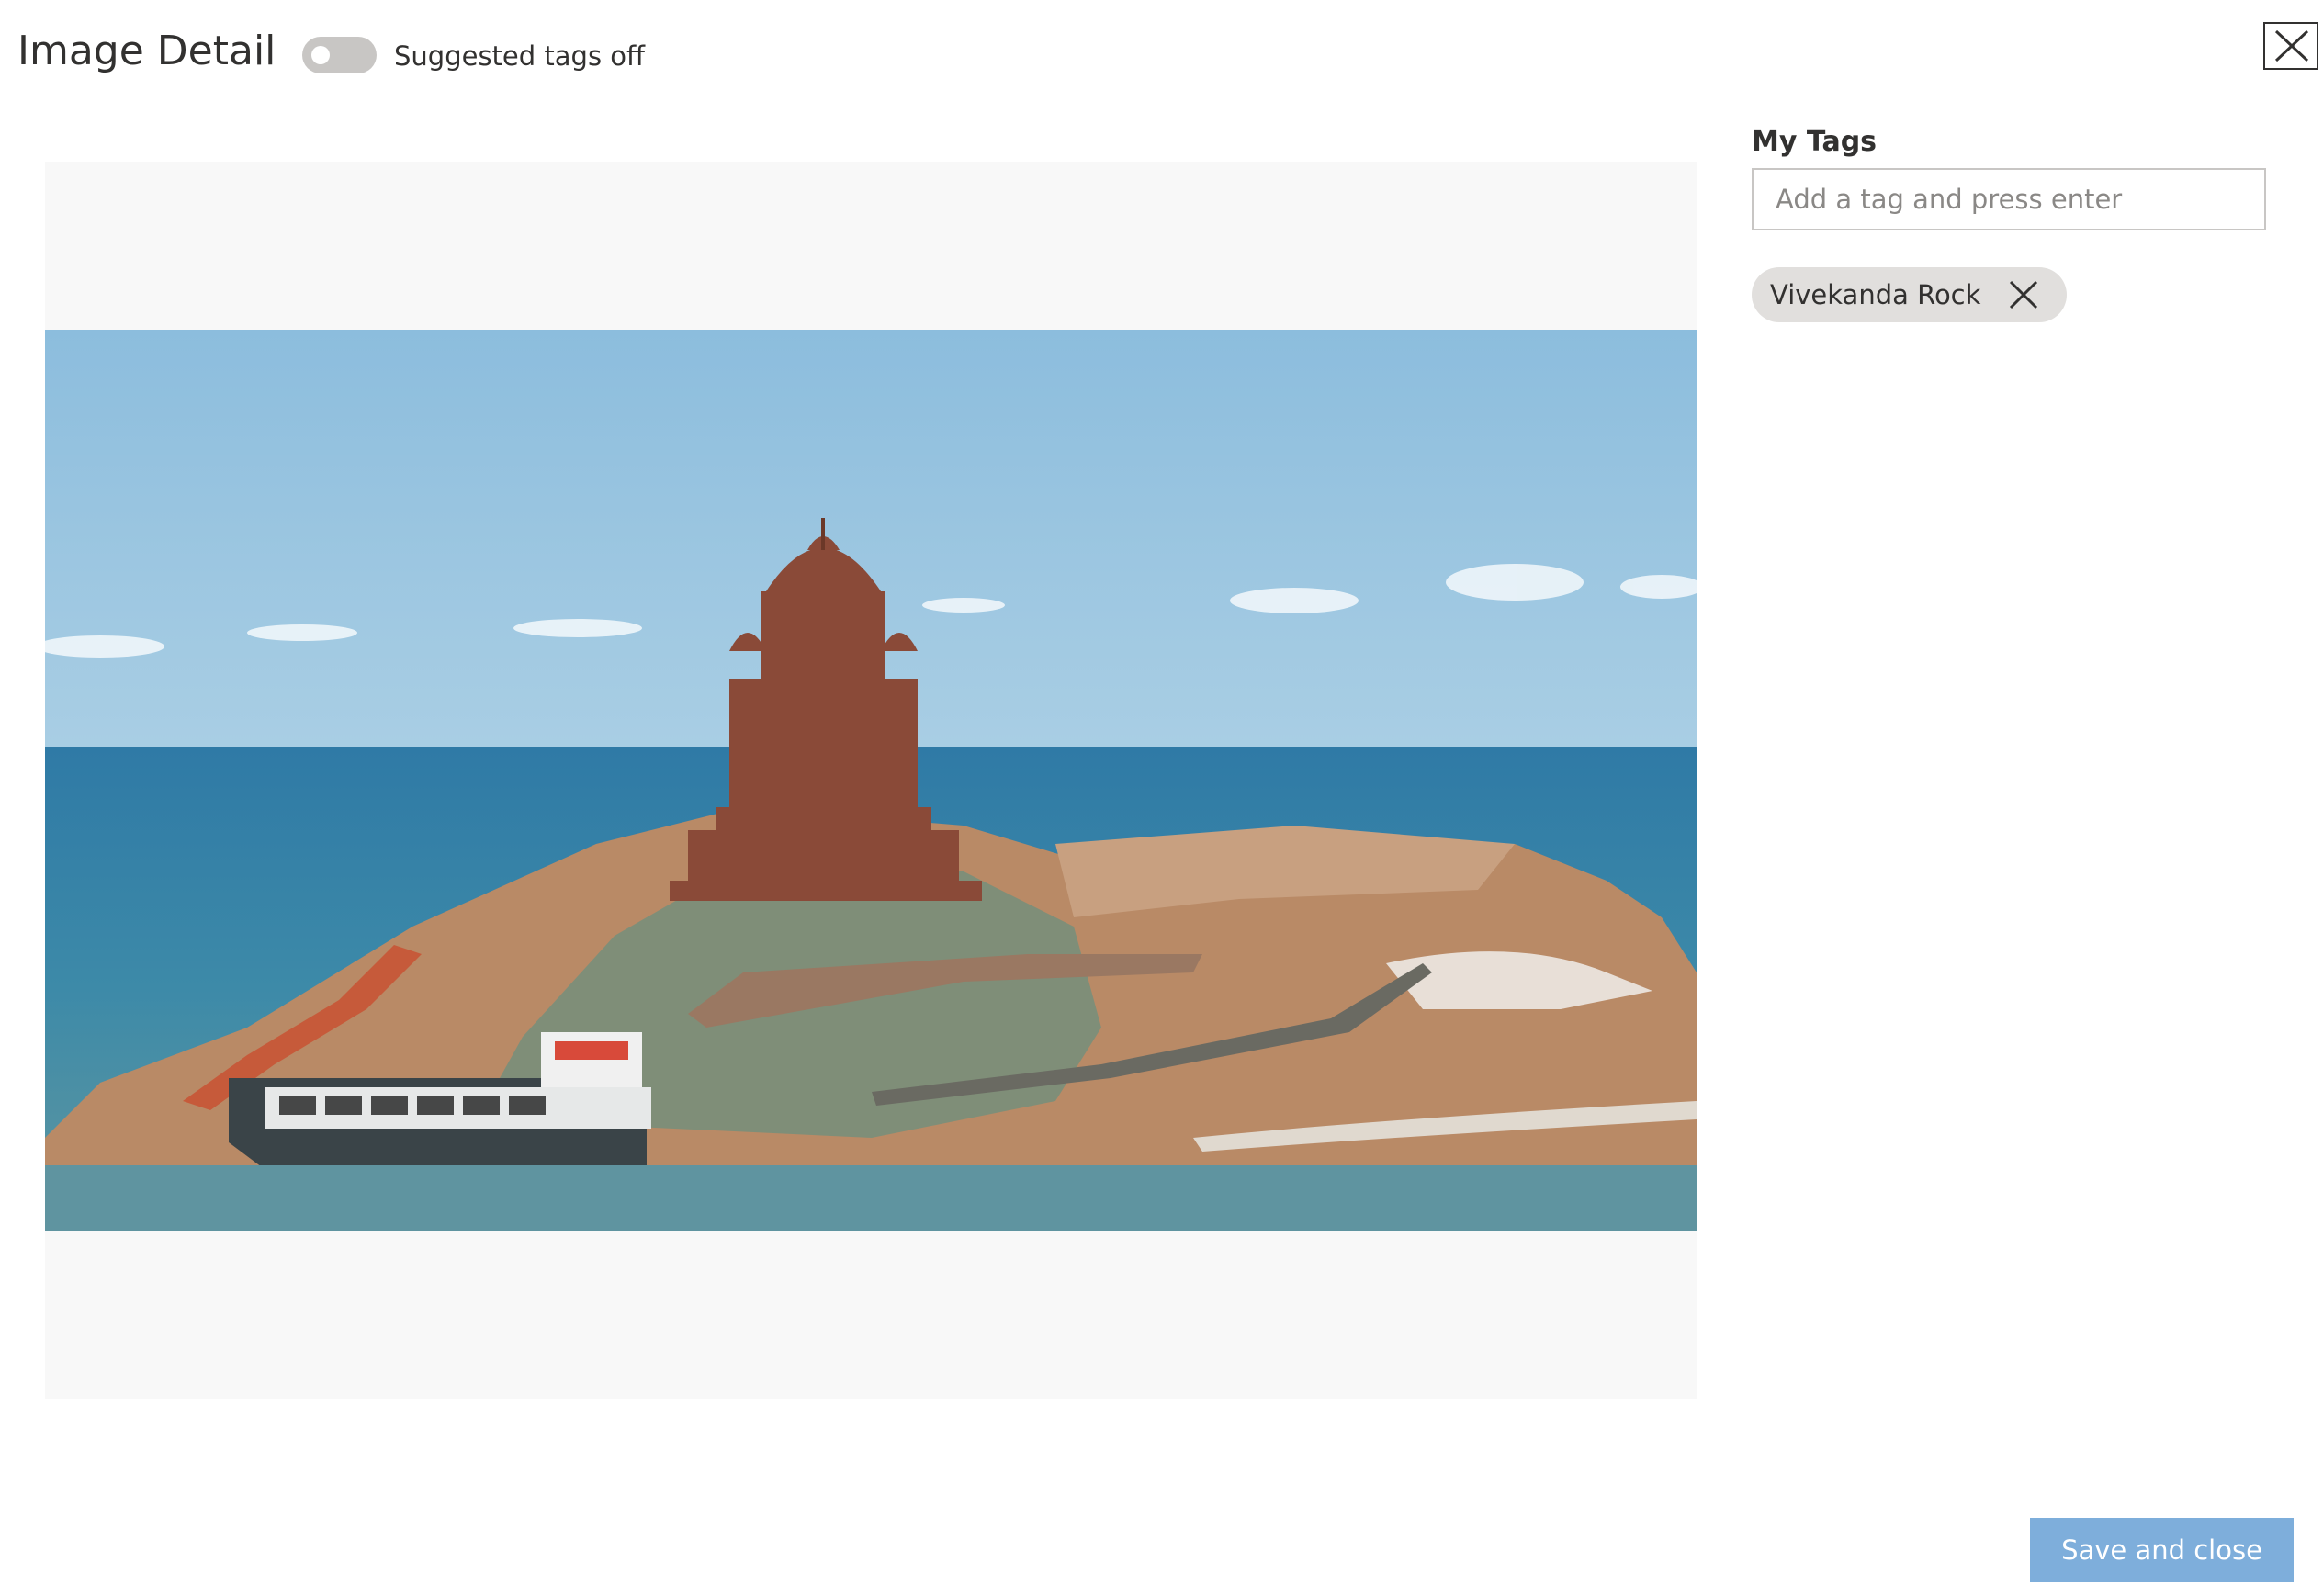 This screenshot has width=2323, height=1596. Describe the element at coordinates (2009, 199) in the screenshot. I see `tag-input` at that location.